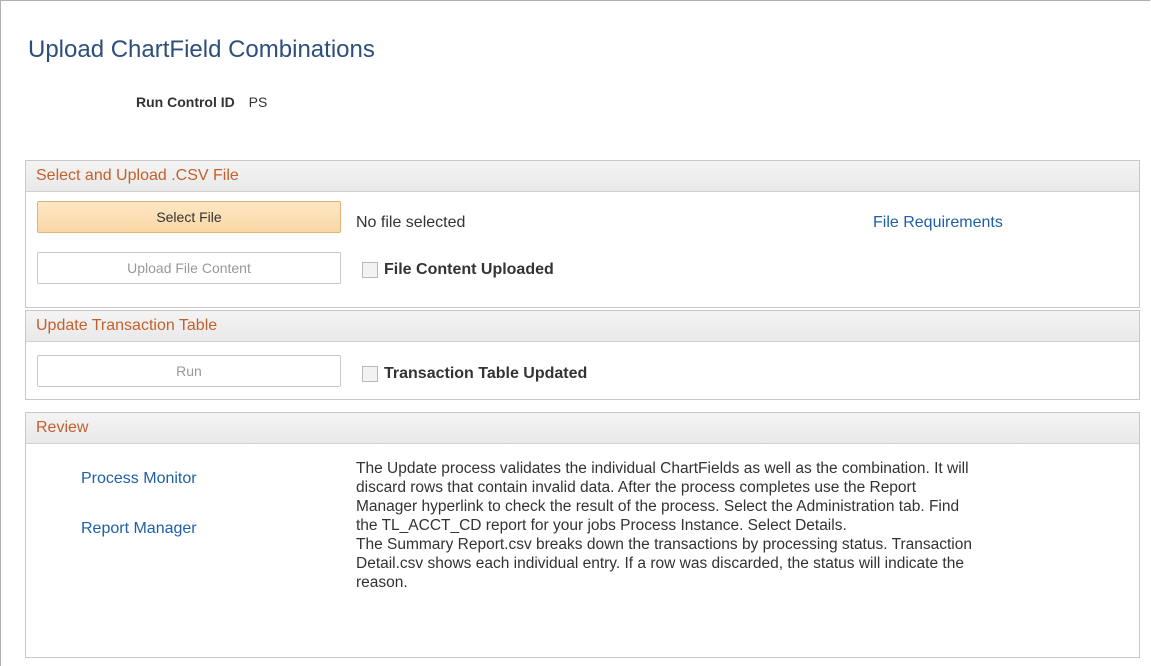  Describe the element at coordinates (370, 374) in the screenshot. I see `transaction-table-updated-checkbox` at that location.